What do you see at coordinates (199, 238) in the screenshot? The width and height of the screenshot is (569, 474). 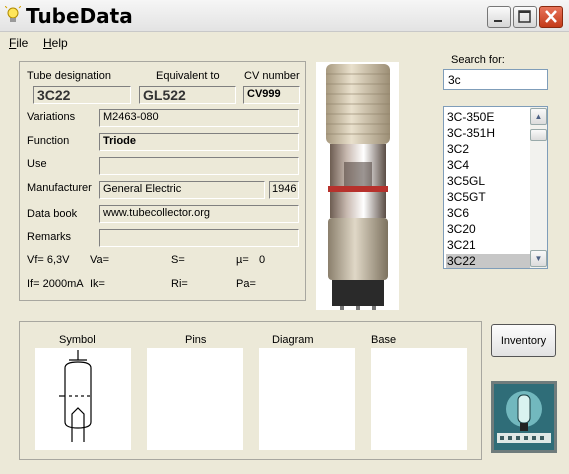 I see `remarks-field` at bounding box center [199, 238].